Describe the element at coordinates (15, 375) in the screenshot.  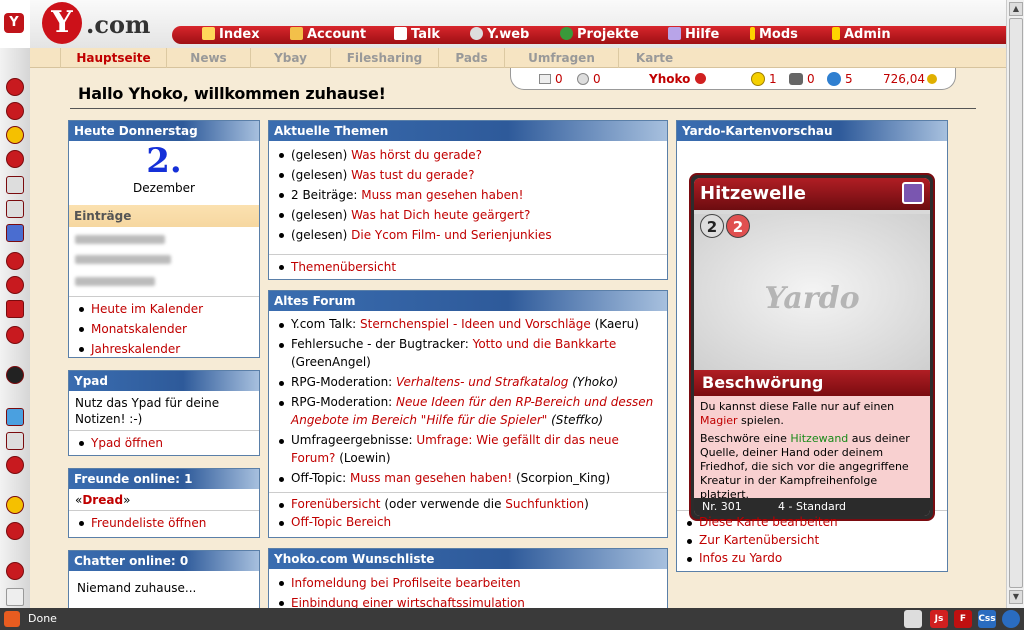
I see `yinyang-icon` at that location.